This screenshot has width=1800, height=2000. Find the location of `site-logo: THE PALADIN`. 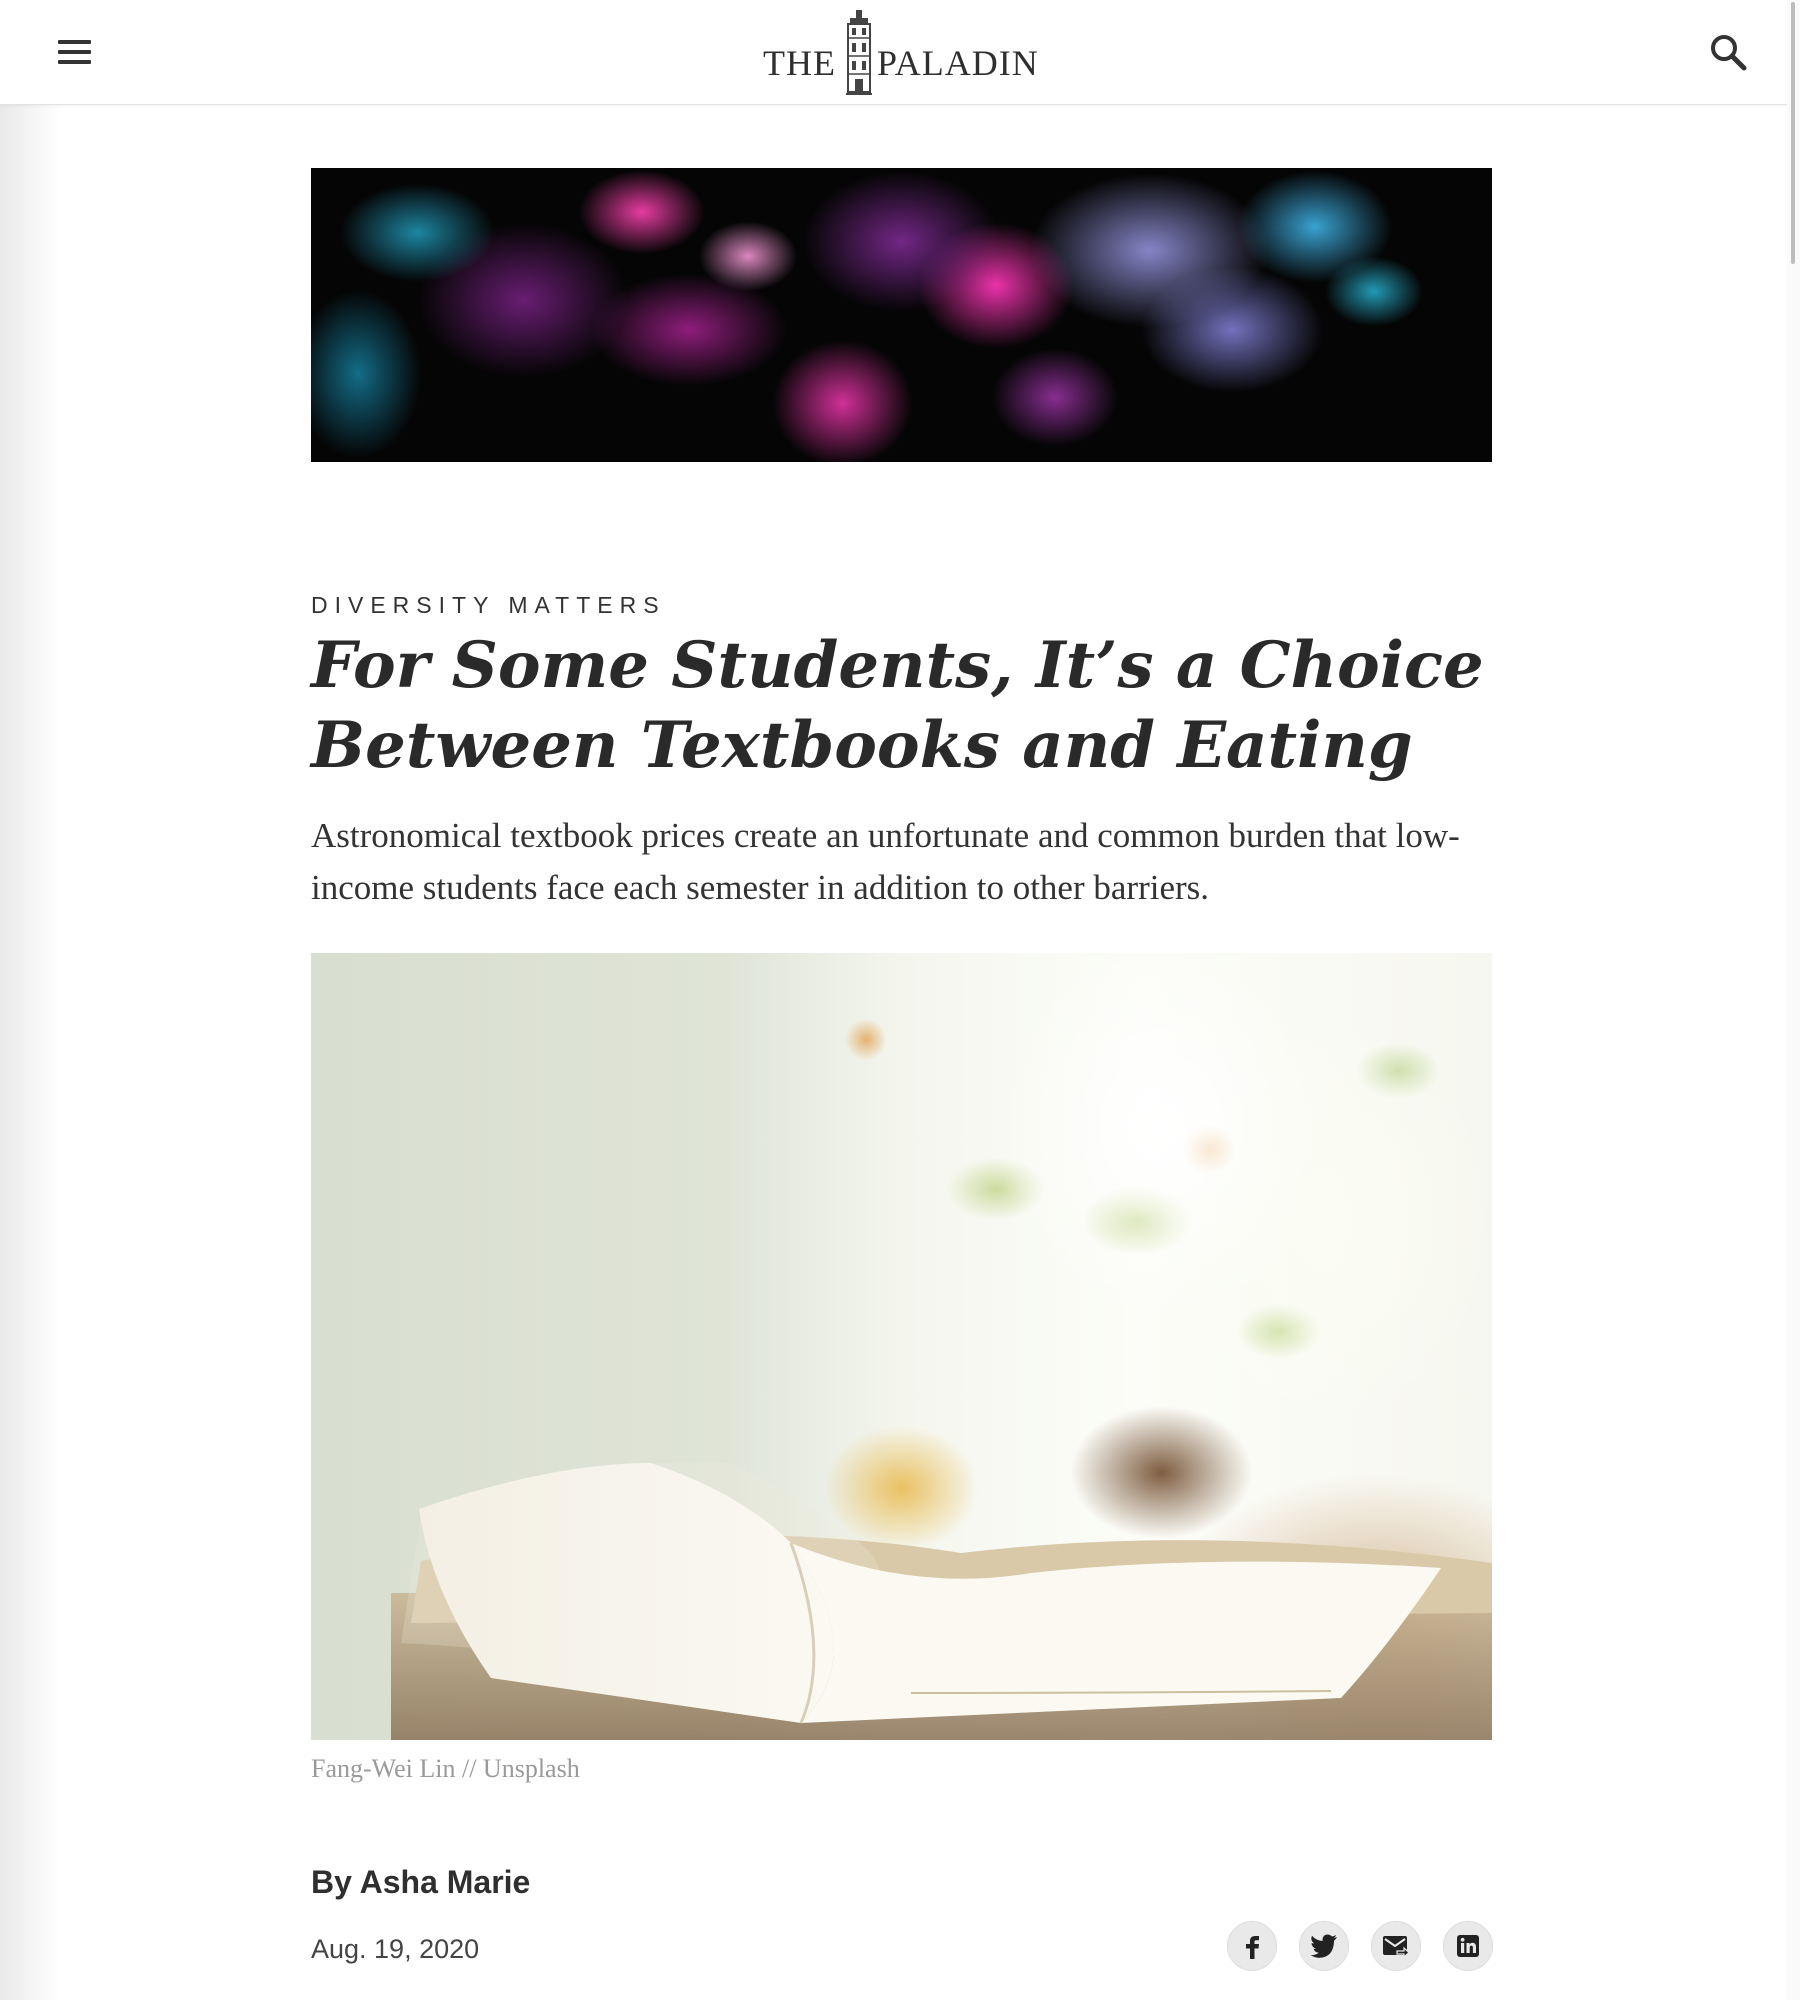

site-logo: THE PALADIN is located at coordinates (900, 52).